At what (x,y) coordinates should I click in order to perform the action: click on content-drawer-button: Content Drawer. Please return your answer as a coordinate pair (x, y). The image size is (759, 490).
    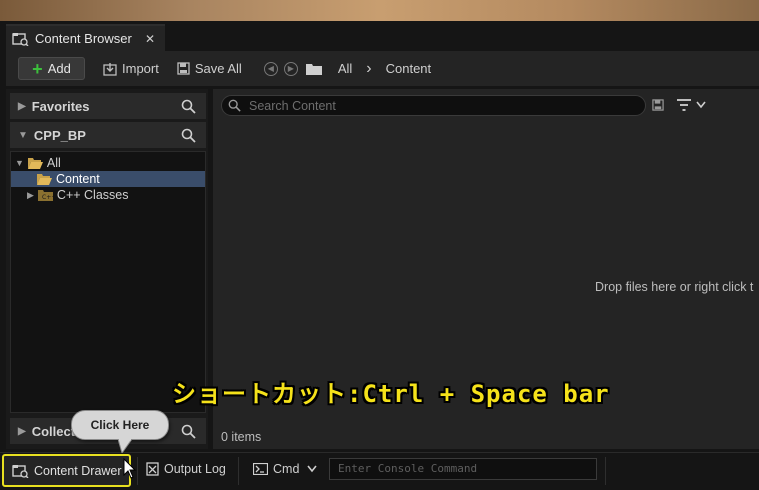
    Looking at the image, I should click on (66, 470).